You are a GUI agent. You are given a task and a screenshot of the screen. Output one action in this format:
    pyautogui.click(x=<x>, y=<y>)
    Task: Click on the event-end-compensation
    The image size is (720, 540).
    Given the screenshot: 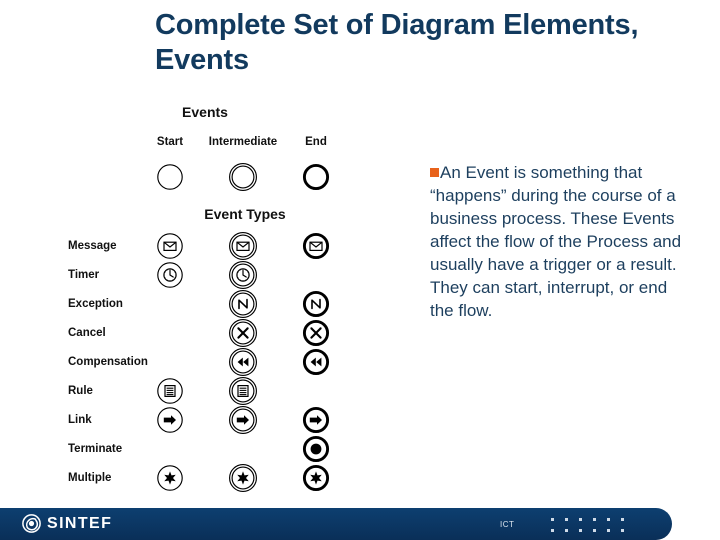 What is the action you would take?
    pyautogui.click(x=316, y=362)
    